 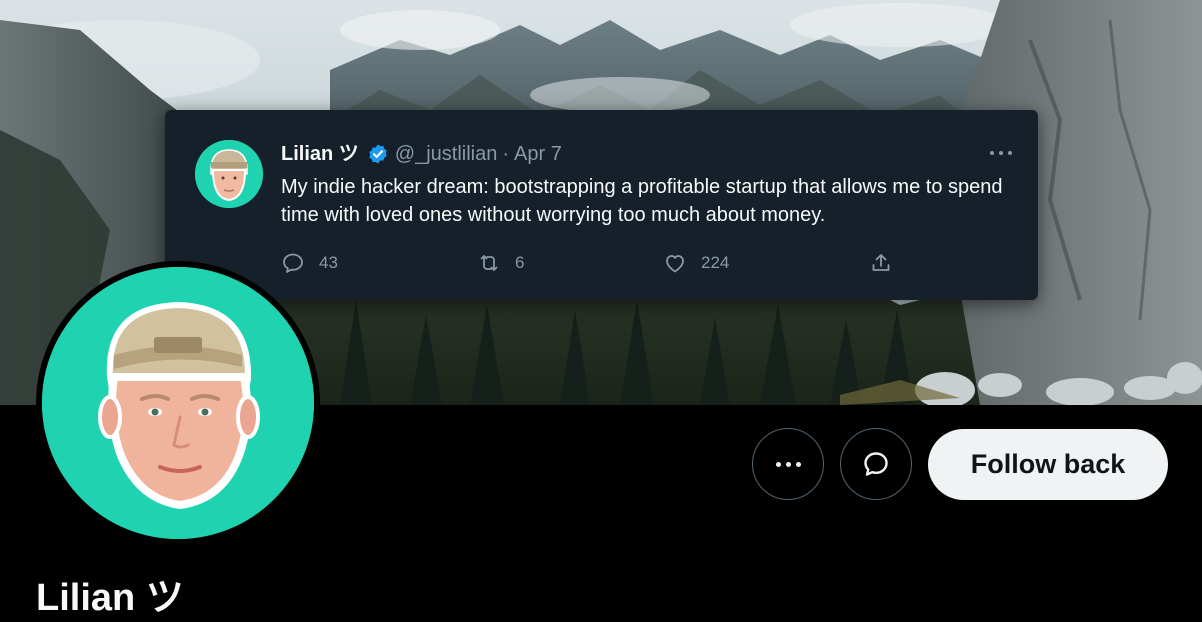 I want to click on heart-icon, so click(x=675, y=264).